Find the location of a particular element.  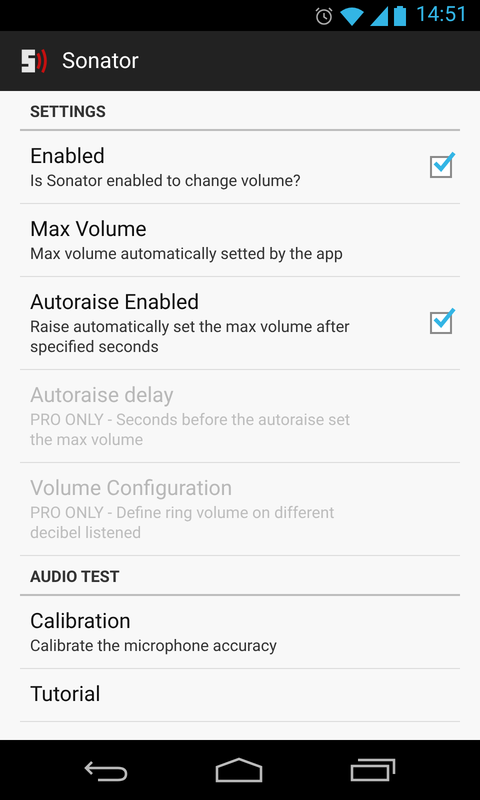

preference-summary: Calibrate the microphone accuracy is located at coordinates (154, 646).